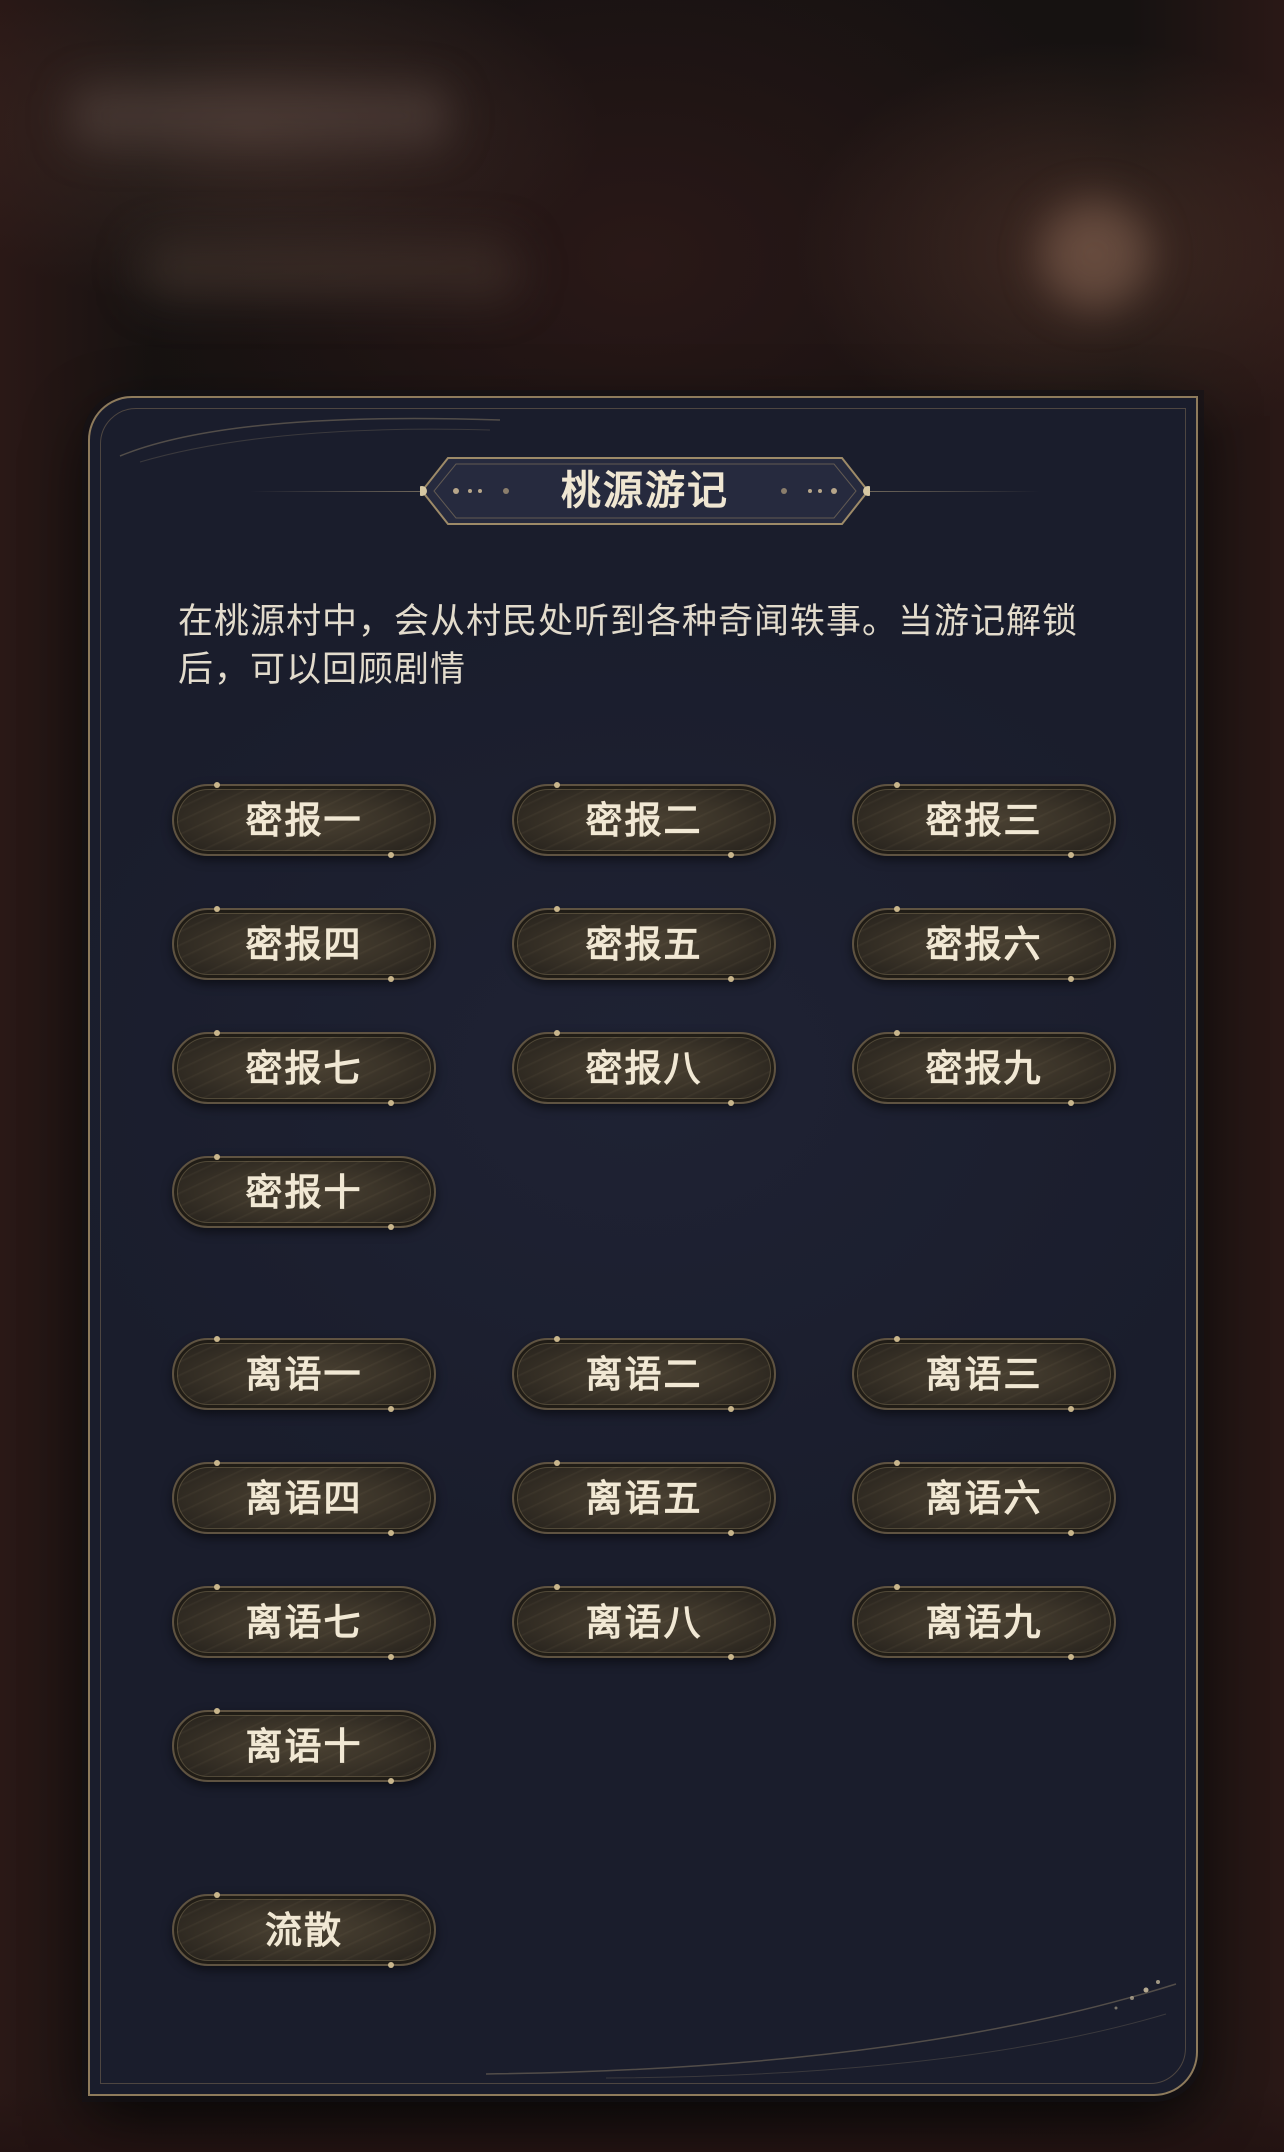 This screenshot has width=1284, height=2152. Describe the element at coordinates (644, 1622) in the screenshot. I see `liyu-button-8: 离语八` at that location.